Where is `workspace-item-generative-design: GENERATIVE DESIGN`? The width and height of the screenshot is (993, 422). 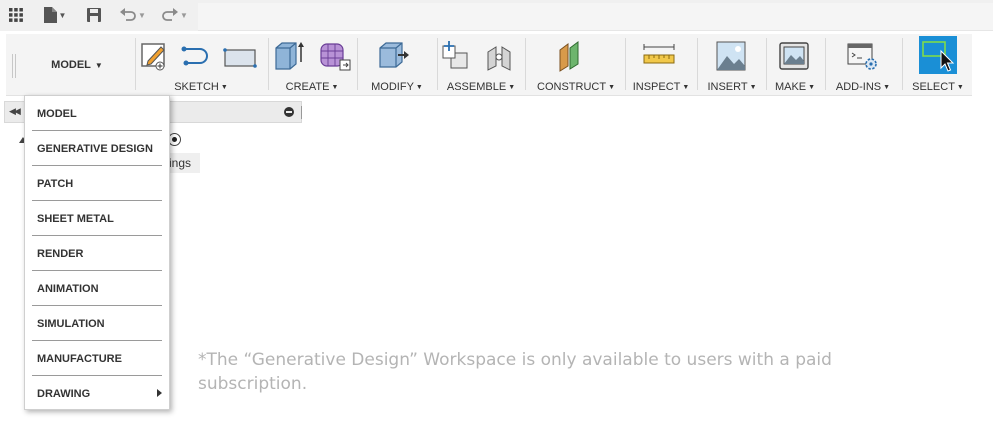
workspace-item-generative-design: GENERATIVE DESIGN is located at coordinates (97, 148).